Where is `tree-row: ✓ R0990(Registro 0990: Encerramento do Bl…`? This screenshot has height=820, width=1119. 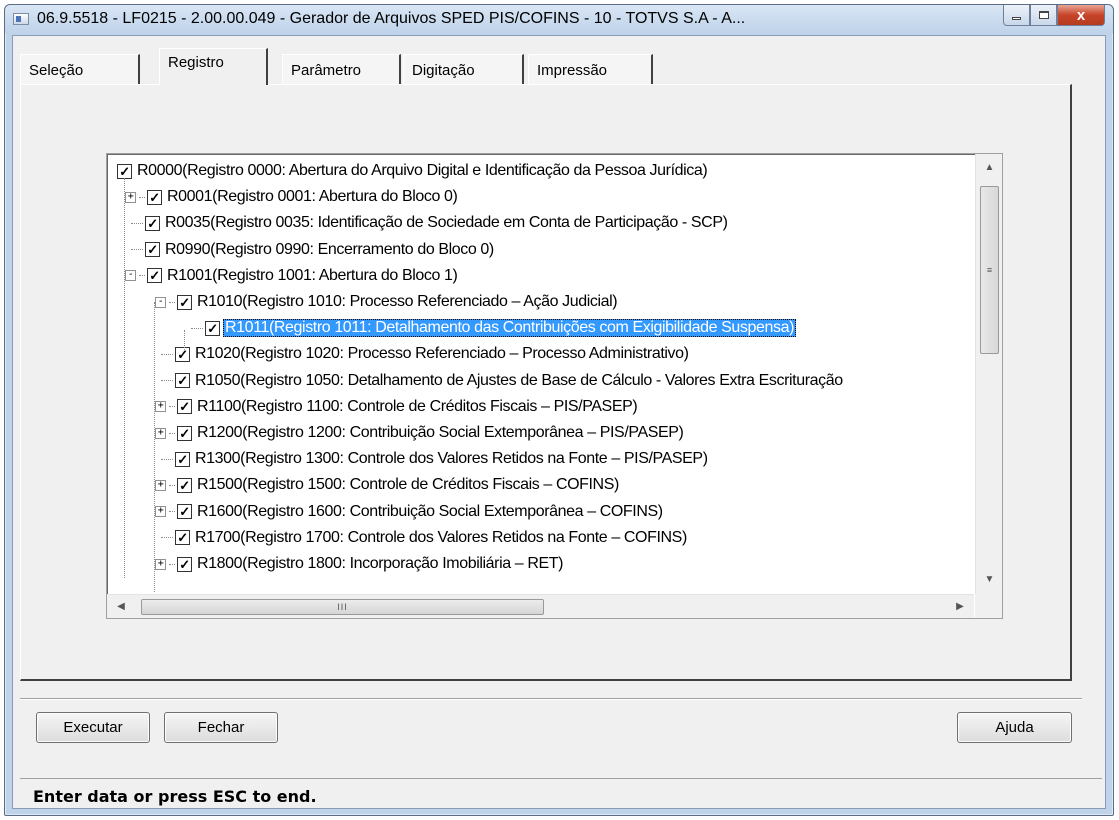 tree-row: ✓ R0990(Registro 0990: Encerramento do Bl… is located at coordinates (310, 250).